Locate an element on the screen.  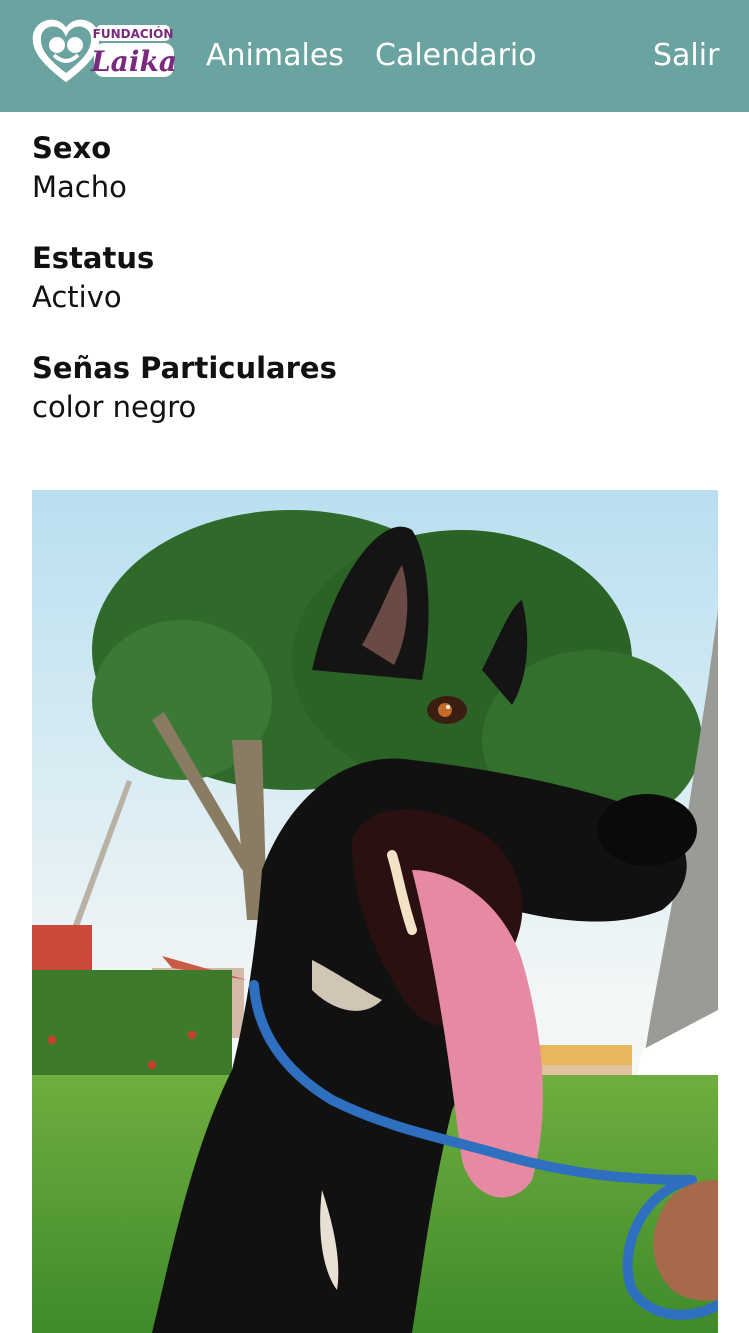
nav-calendario-link: Calendario is located at coordinates (456, 56).